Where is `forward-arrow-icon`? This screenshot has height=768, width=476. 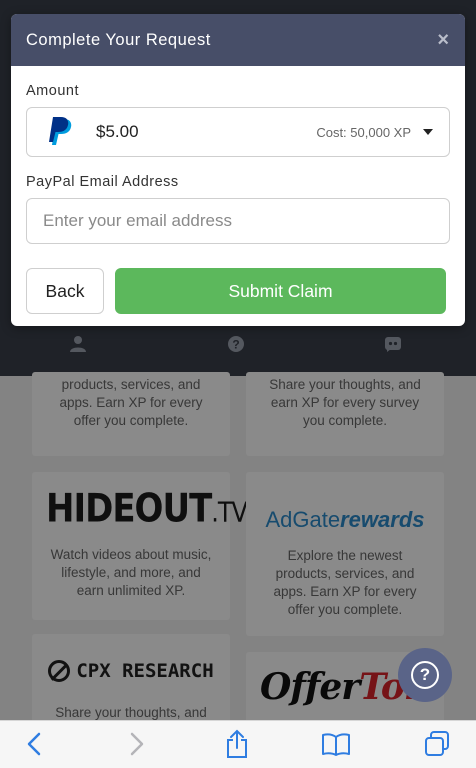 forward-arrow-icon is located at coordinates (137, 744).